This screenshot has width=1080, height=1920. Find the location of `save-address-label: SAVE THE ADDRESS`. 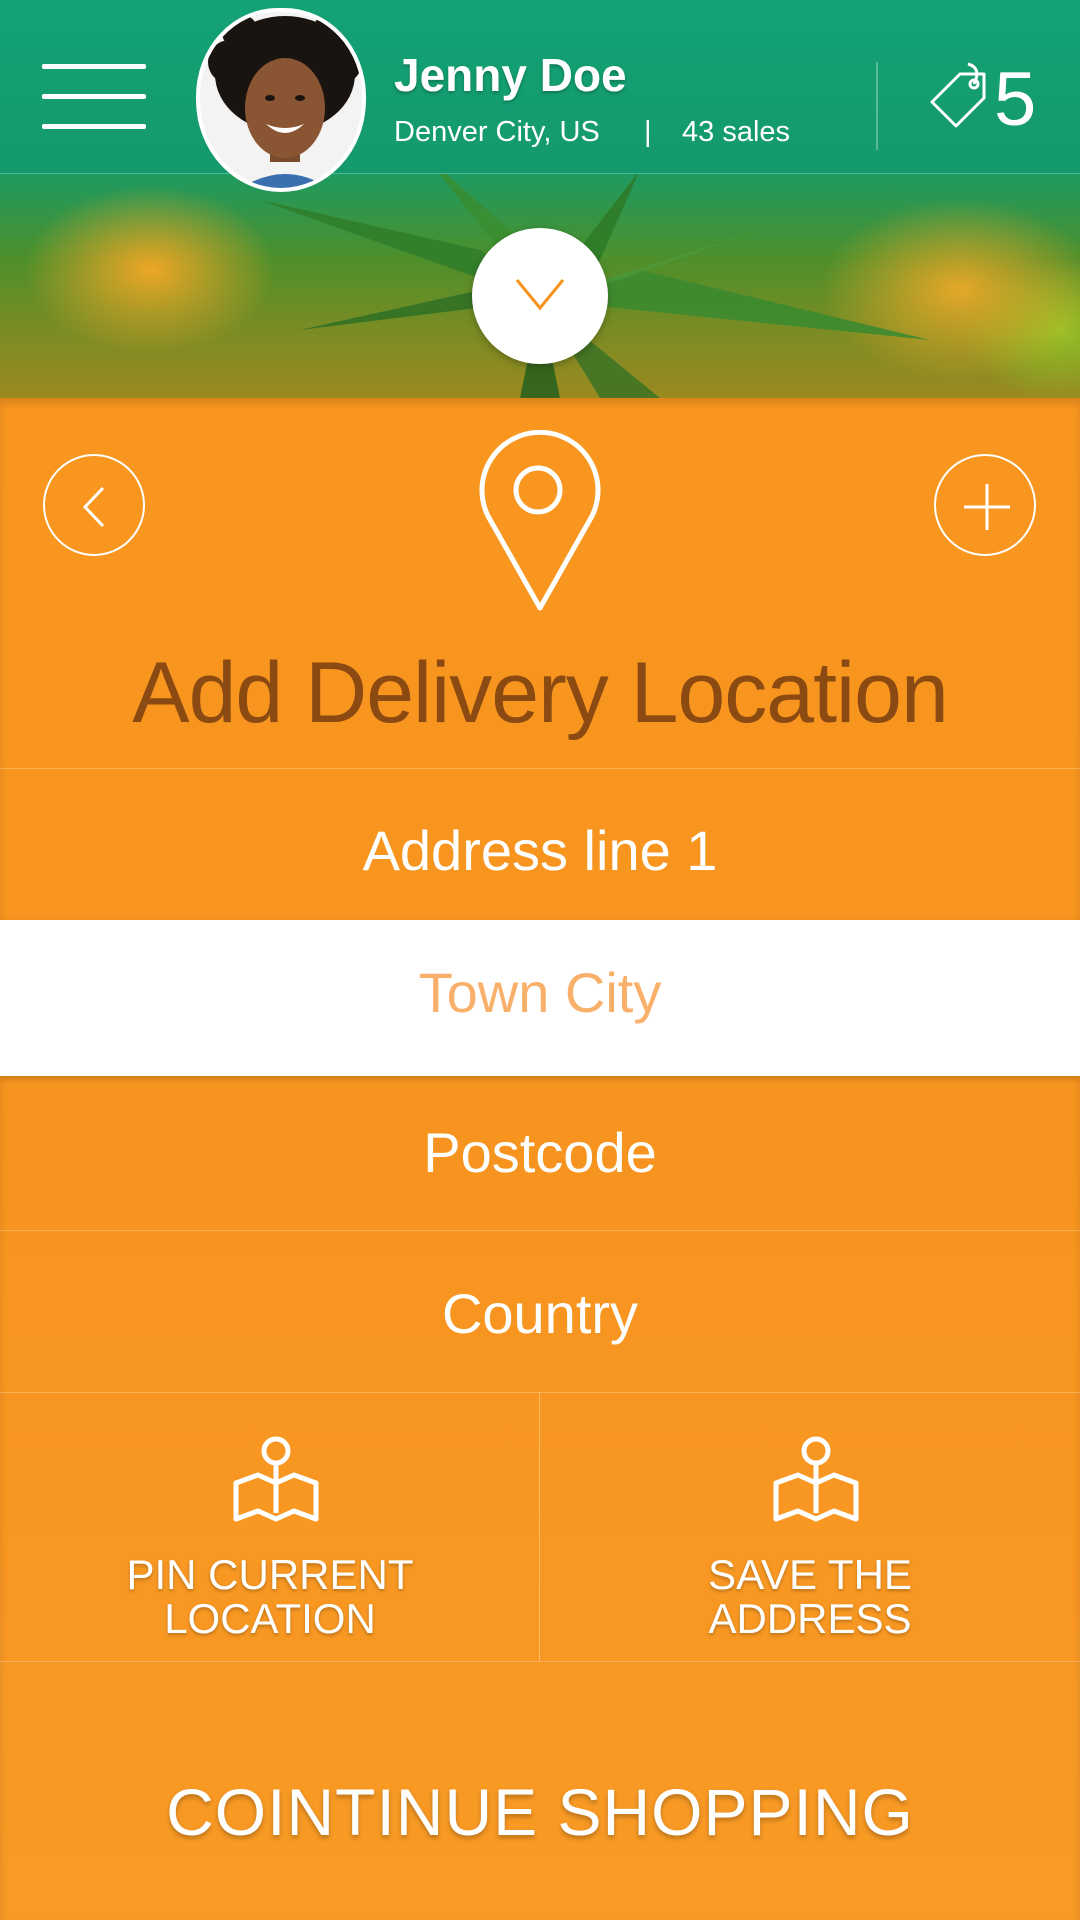

save-address-label: SAVE THE ADDRESS is located at coordinates (810, 1596).